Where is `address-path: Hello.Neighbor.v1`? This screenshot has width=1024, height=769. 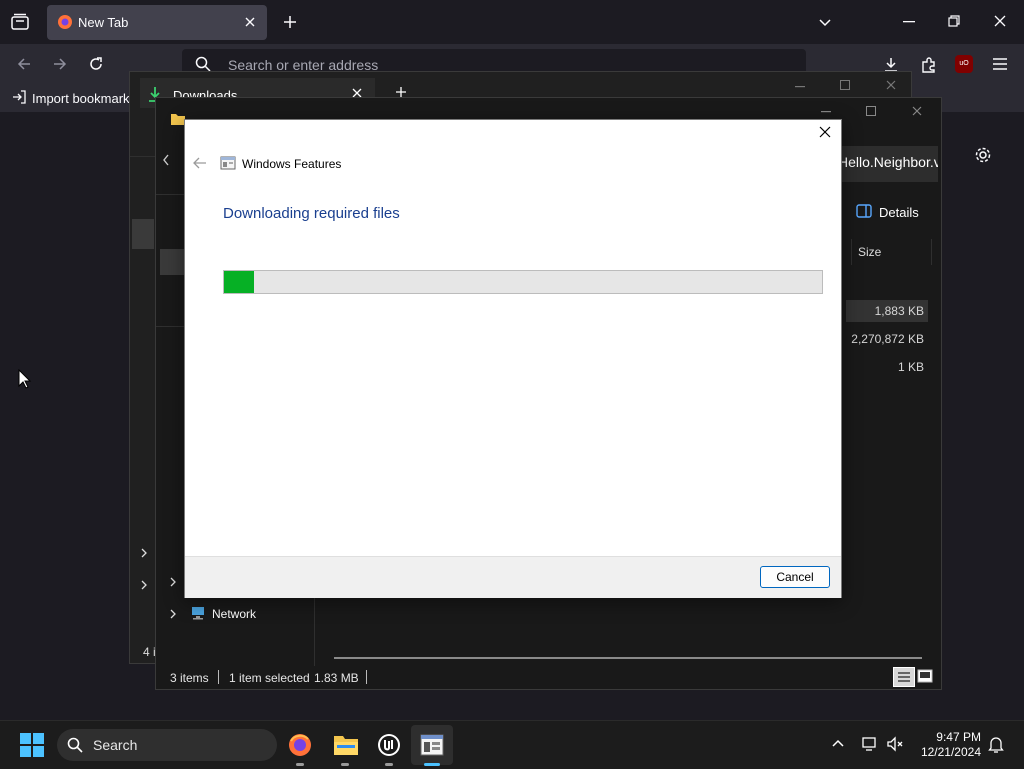 address-path: Hello.Neighbor.v1 is located at coordinates (888, 162).